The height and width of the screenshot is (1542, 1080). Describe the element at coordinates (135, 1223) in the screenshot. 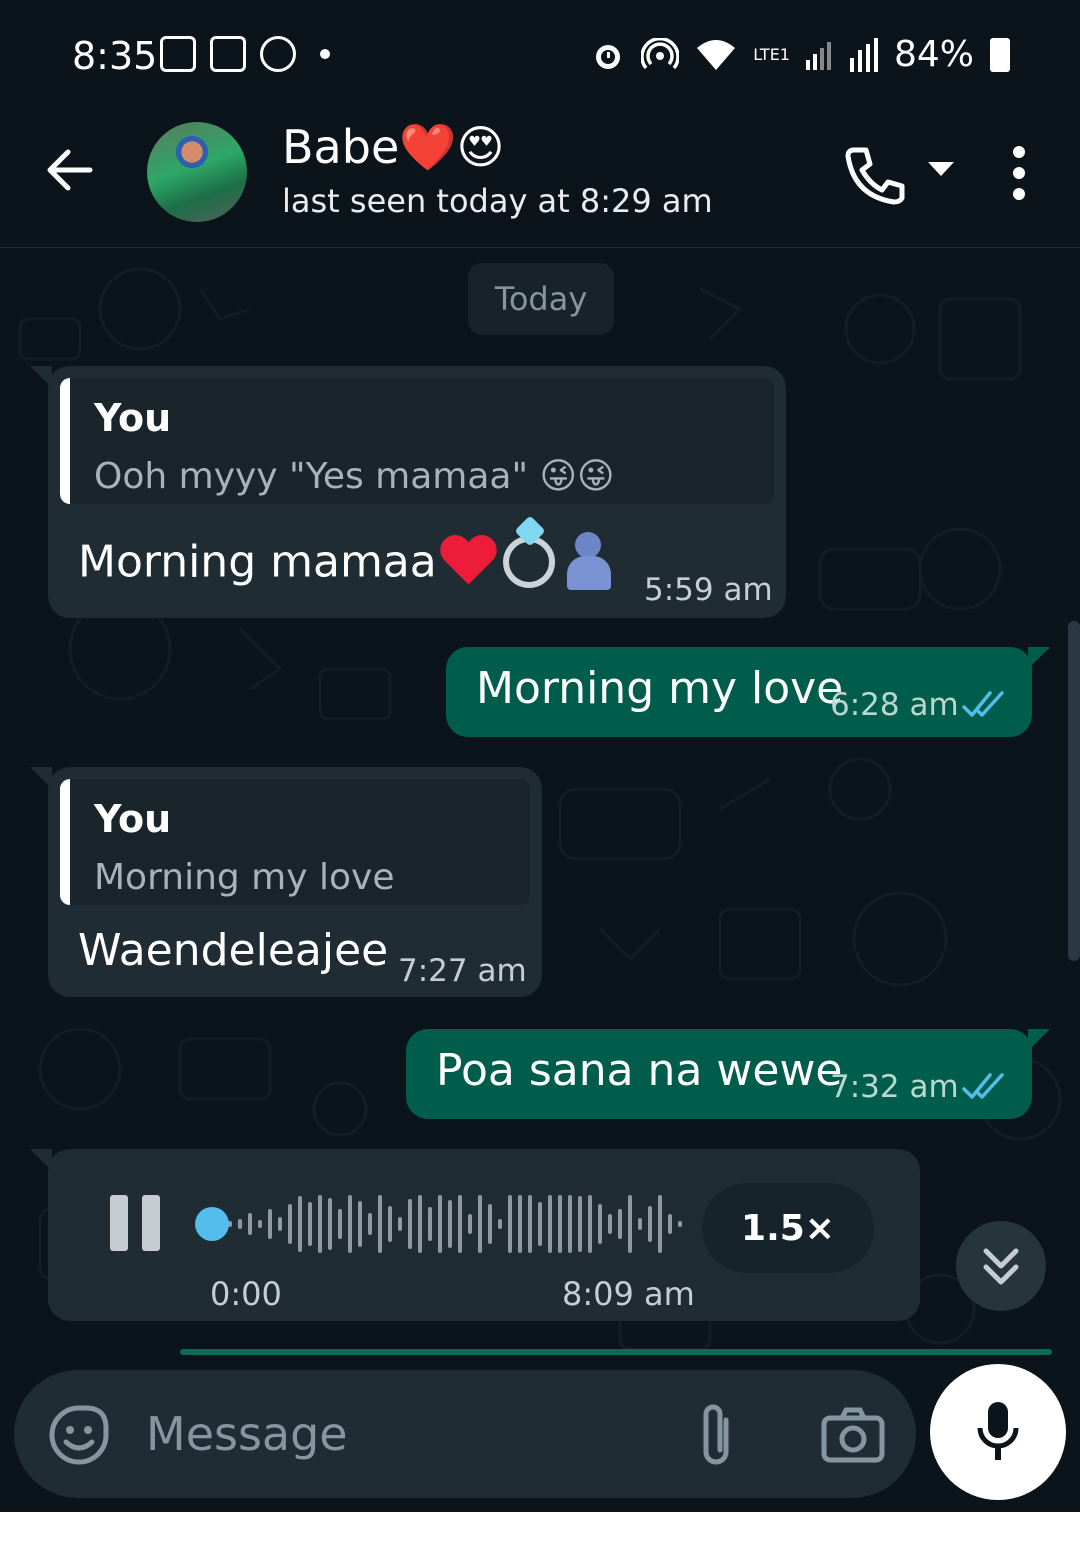

I see `pause-button` at that location.